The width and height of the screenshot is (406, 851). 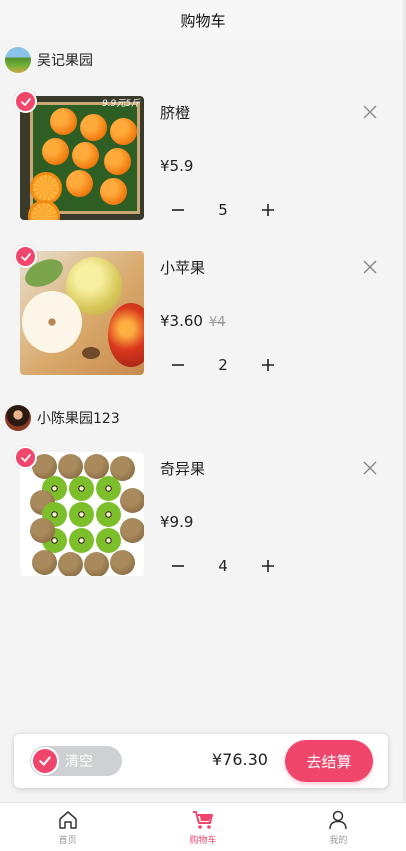 I want to click on product-name: 奇异果, so click(x=183, y=469).